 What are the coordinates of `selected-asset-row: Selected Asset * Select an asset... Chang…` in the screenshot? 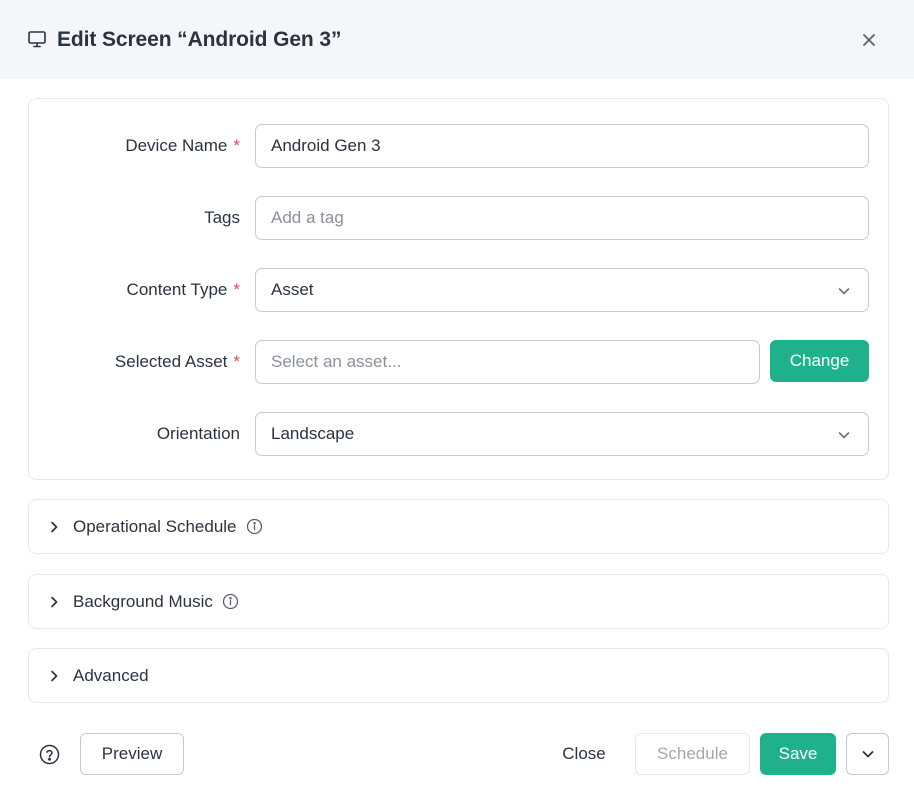 It's located at (458, 362).